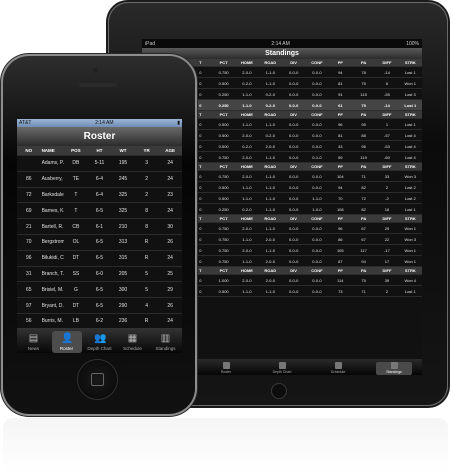 Image resolution: width=454 pixels, height=476 pixels. Describe the element at coordinates (338, 372) in the screenshot. I see `tab-label: Schedule` at that location.